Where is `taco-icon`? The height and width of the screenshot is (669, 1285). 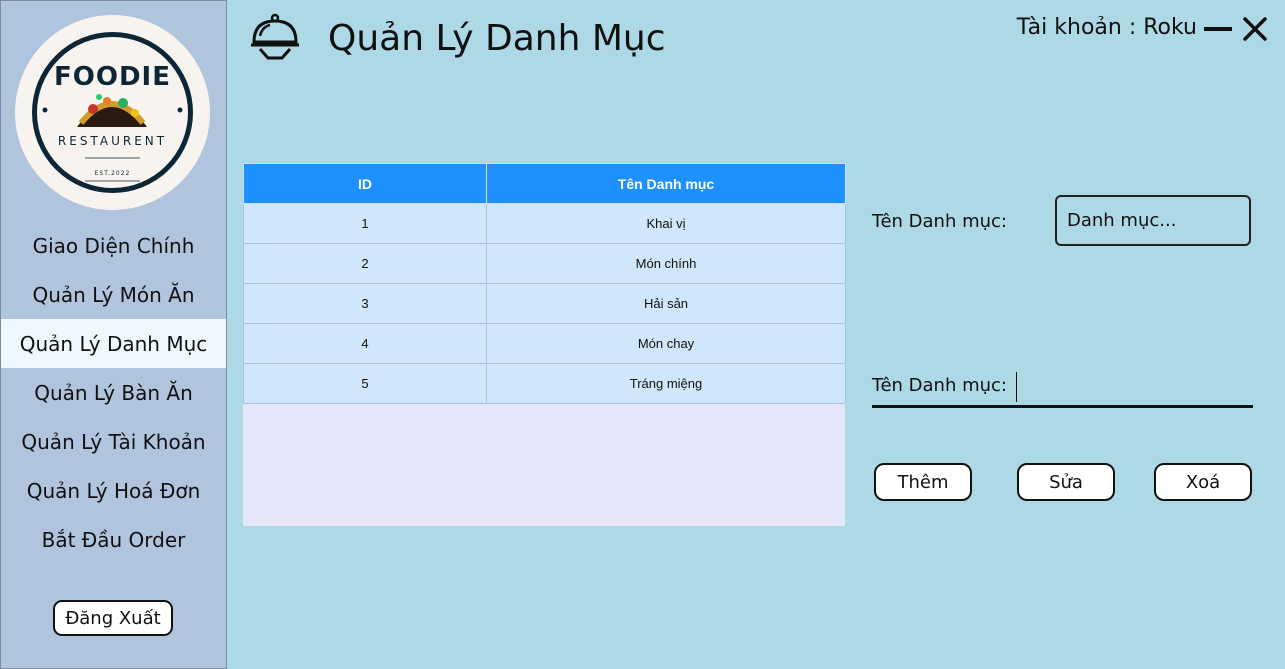
taco-icon is located at coordinates (112, 110).